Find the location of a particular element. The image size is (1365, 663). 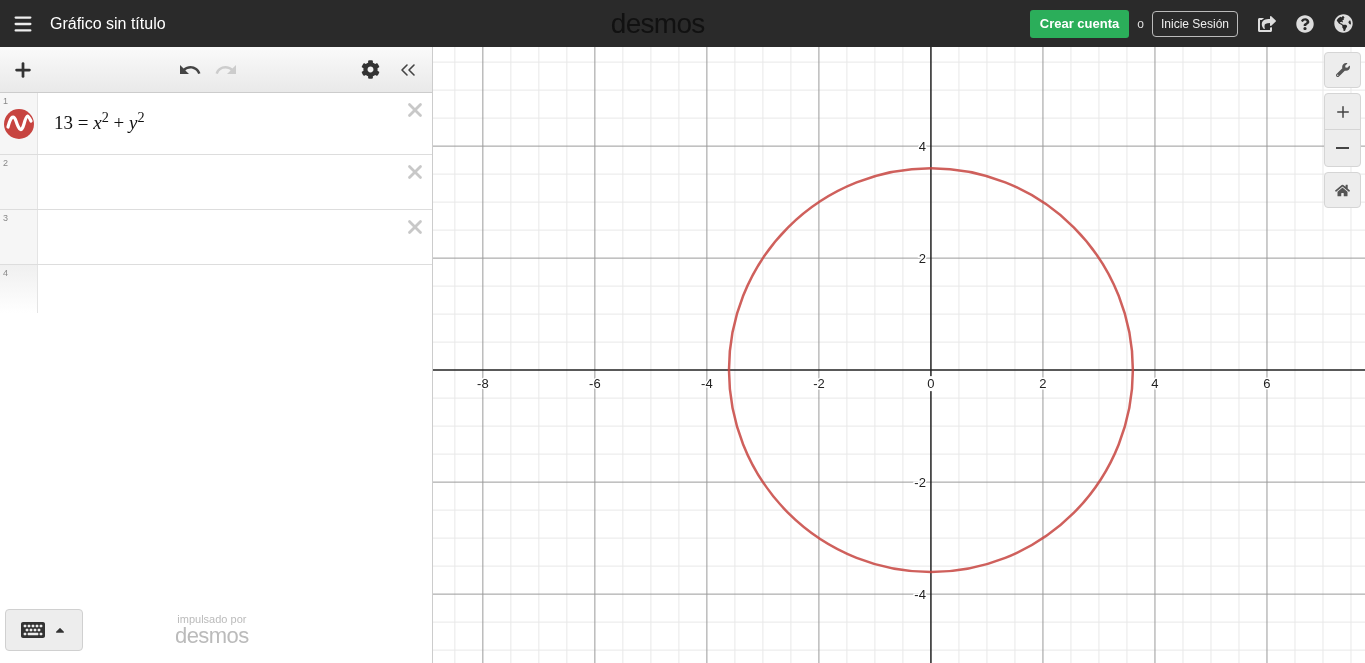

settings-wrench-button is located at coordinates (1342, 70).